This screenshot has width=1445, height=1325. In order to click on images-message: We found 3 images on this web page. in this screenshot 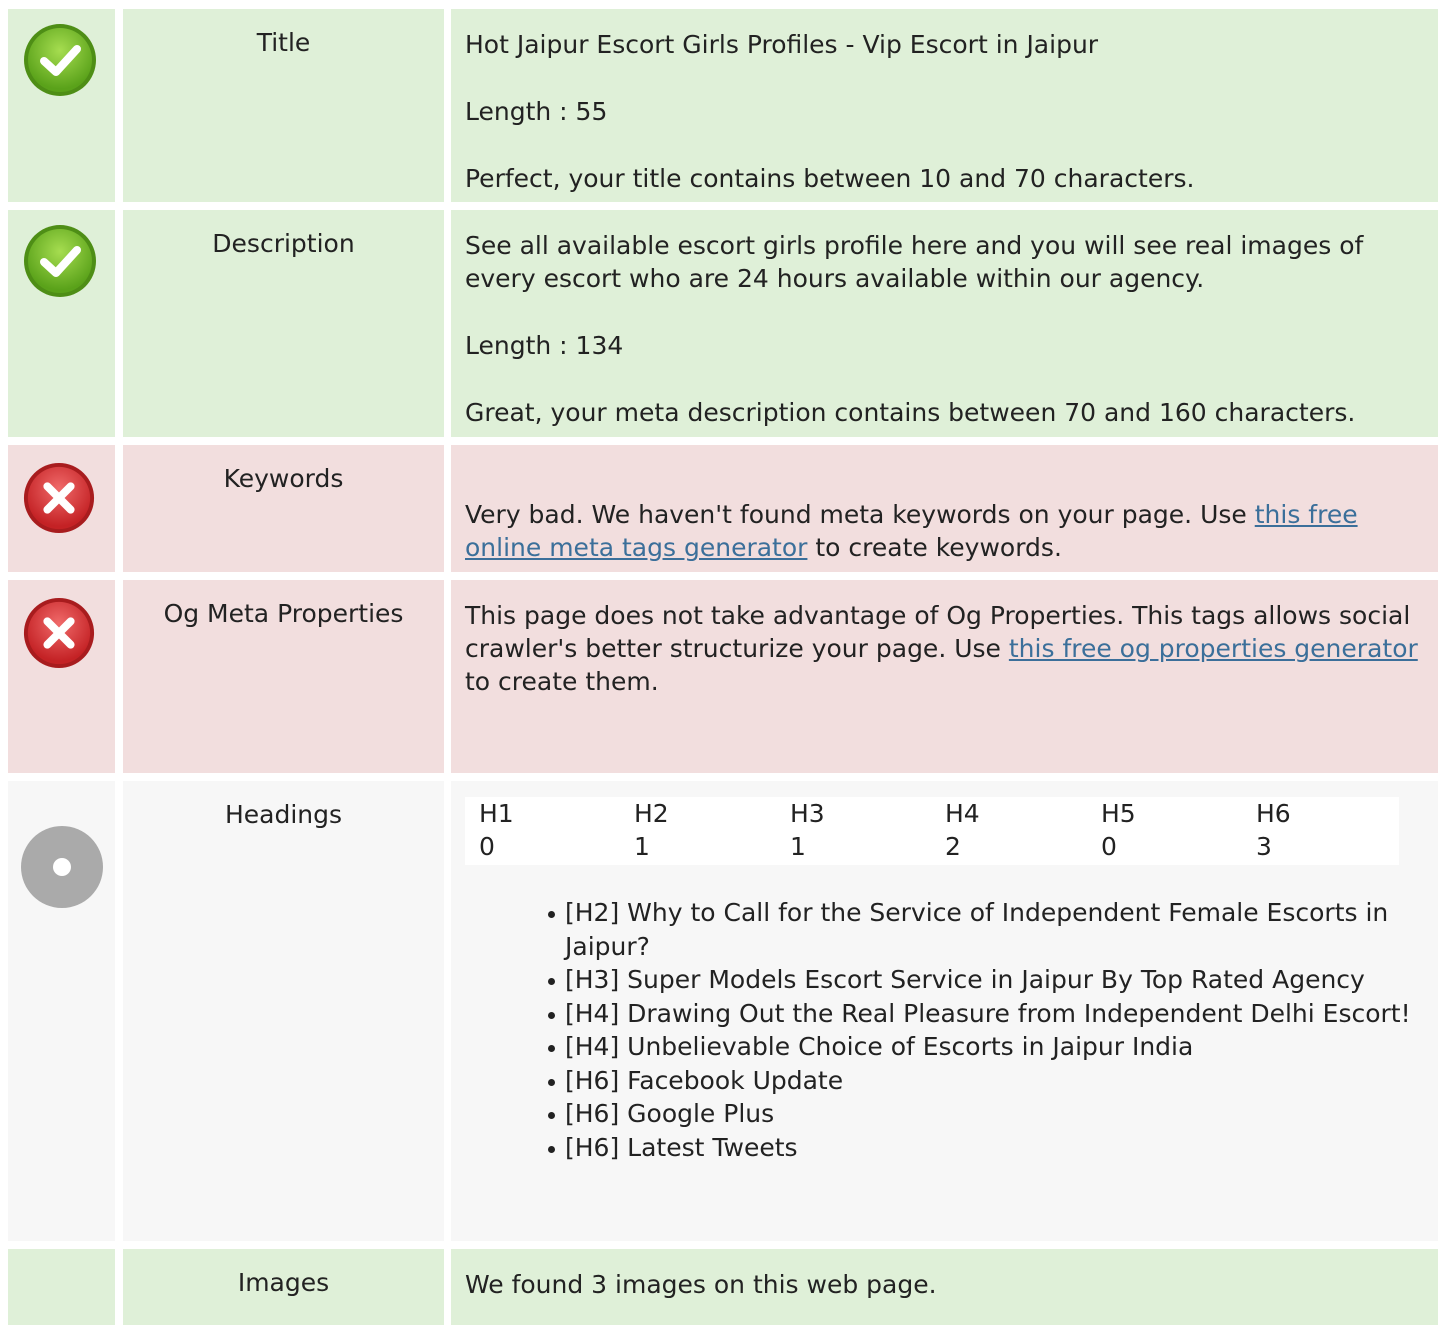, I will do `click(701, 1284)`.